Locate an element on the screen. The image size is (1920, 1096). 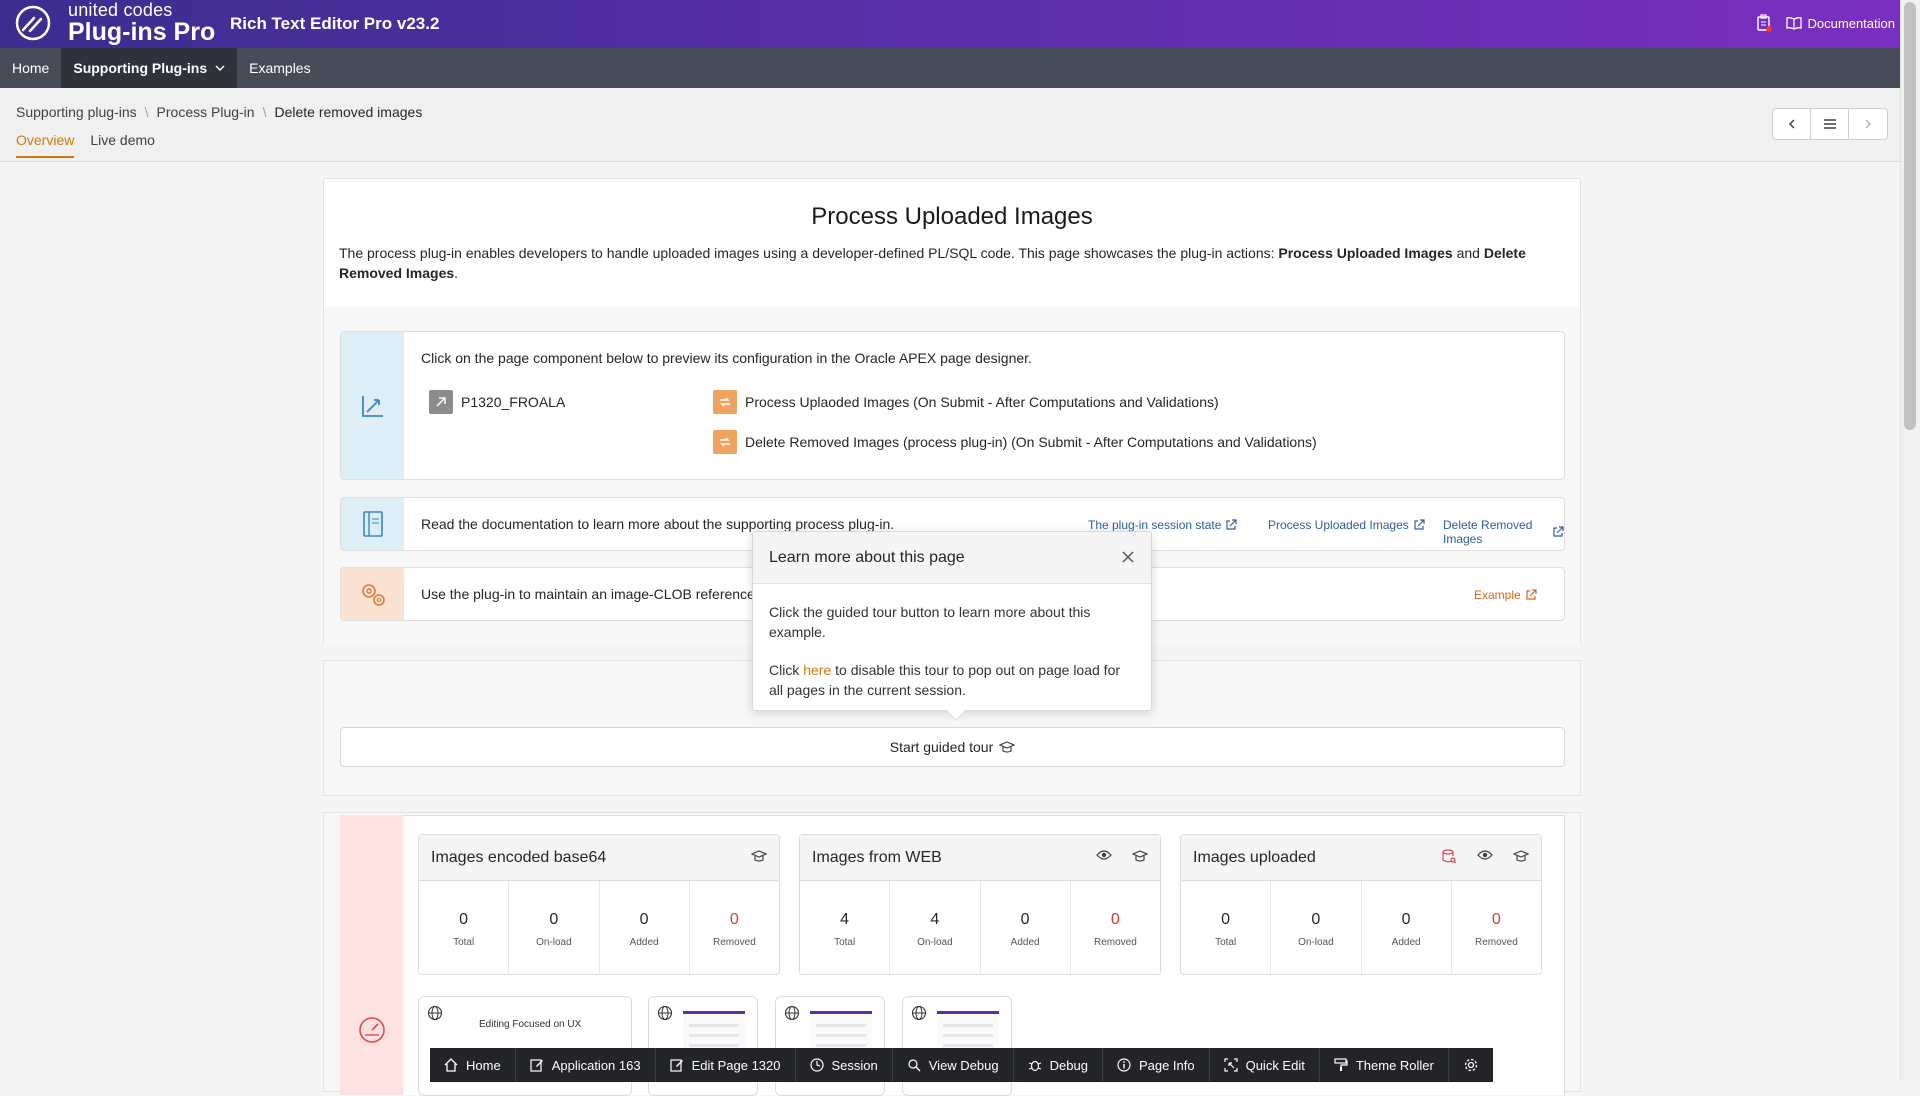
chevron-left-icon is located at coordinates (1791, 124).